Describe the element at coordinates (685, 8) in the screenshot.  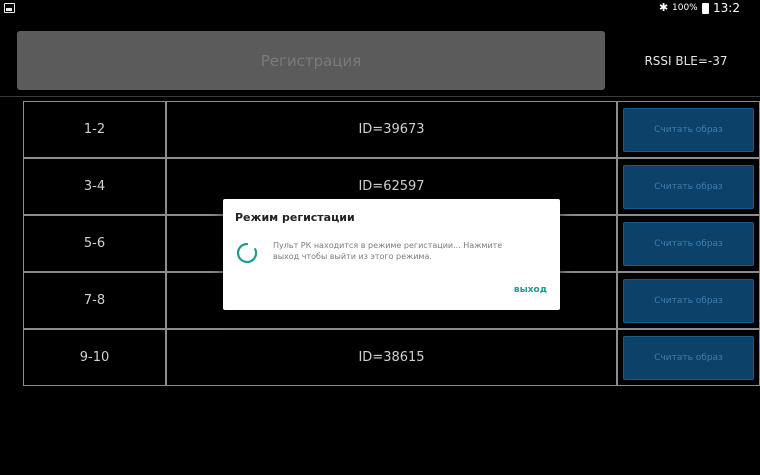
I see `battery-percent: 100%` at that location.